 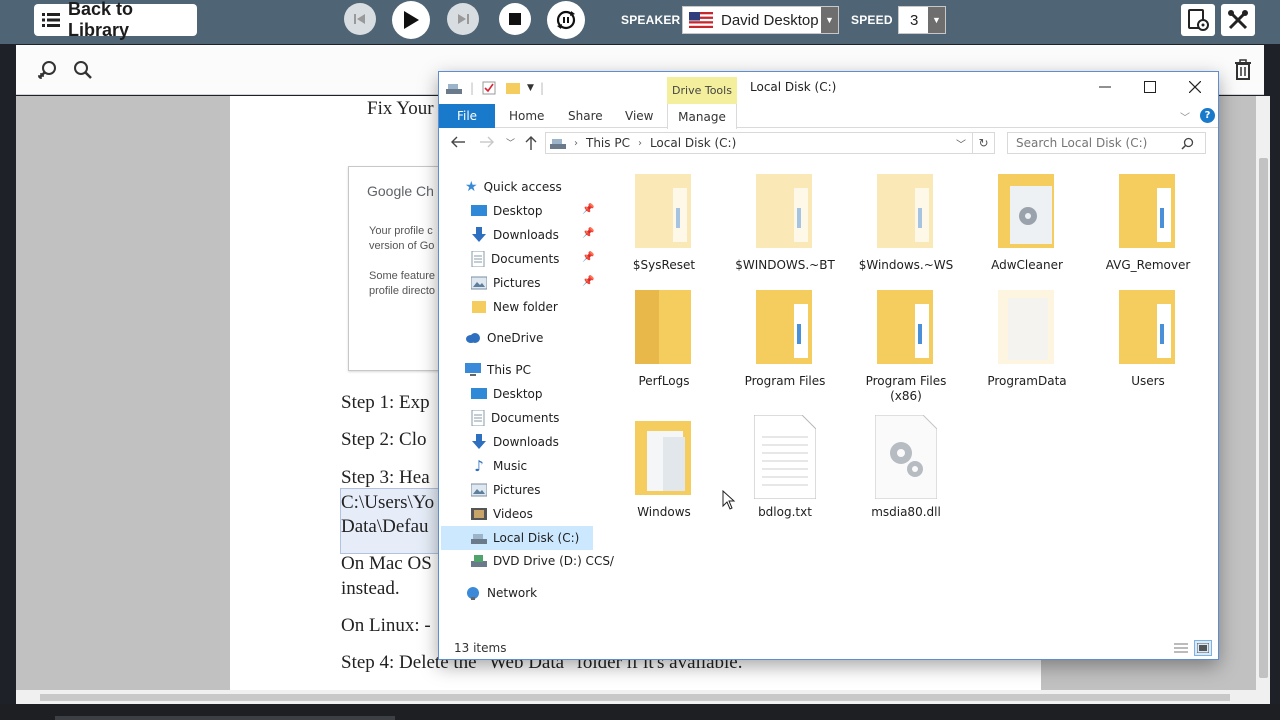 I want to click on item-count: 13 items, so click(x=480, y=648).